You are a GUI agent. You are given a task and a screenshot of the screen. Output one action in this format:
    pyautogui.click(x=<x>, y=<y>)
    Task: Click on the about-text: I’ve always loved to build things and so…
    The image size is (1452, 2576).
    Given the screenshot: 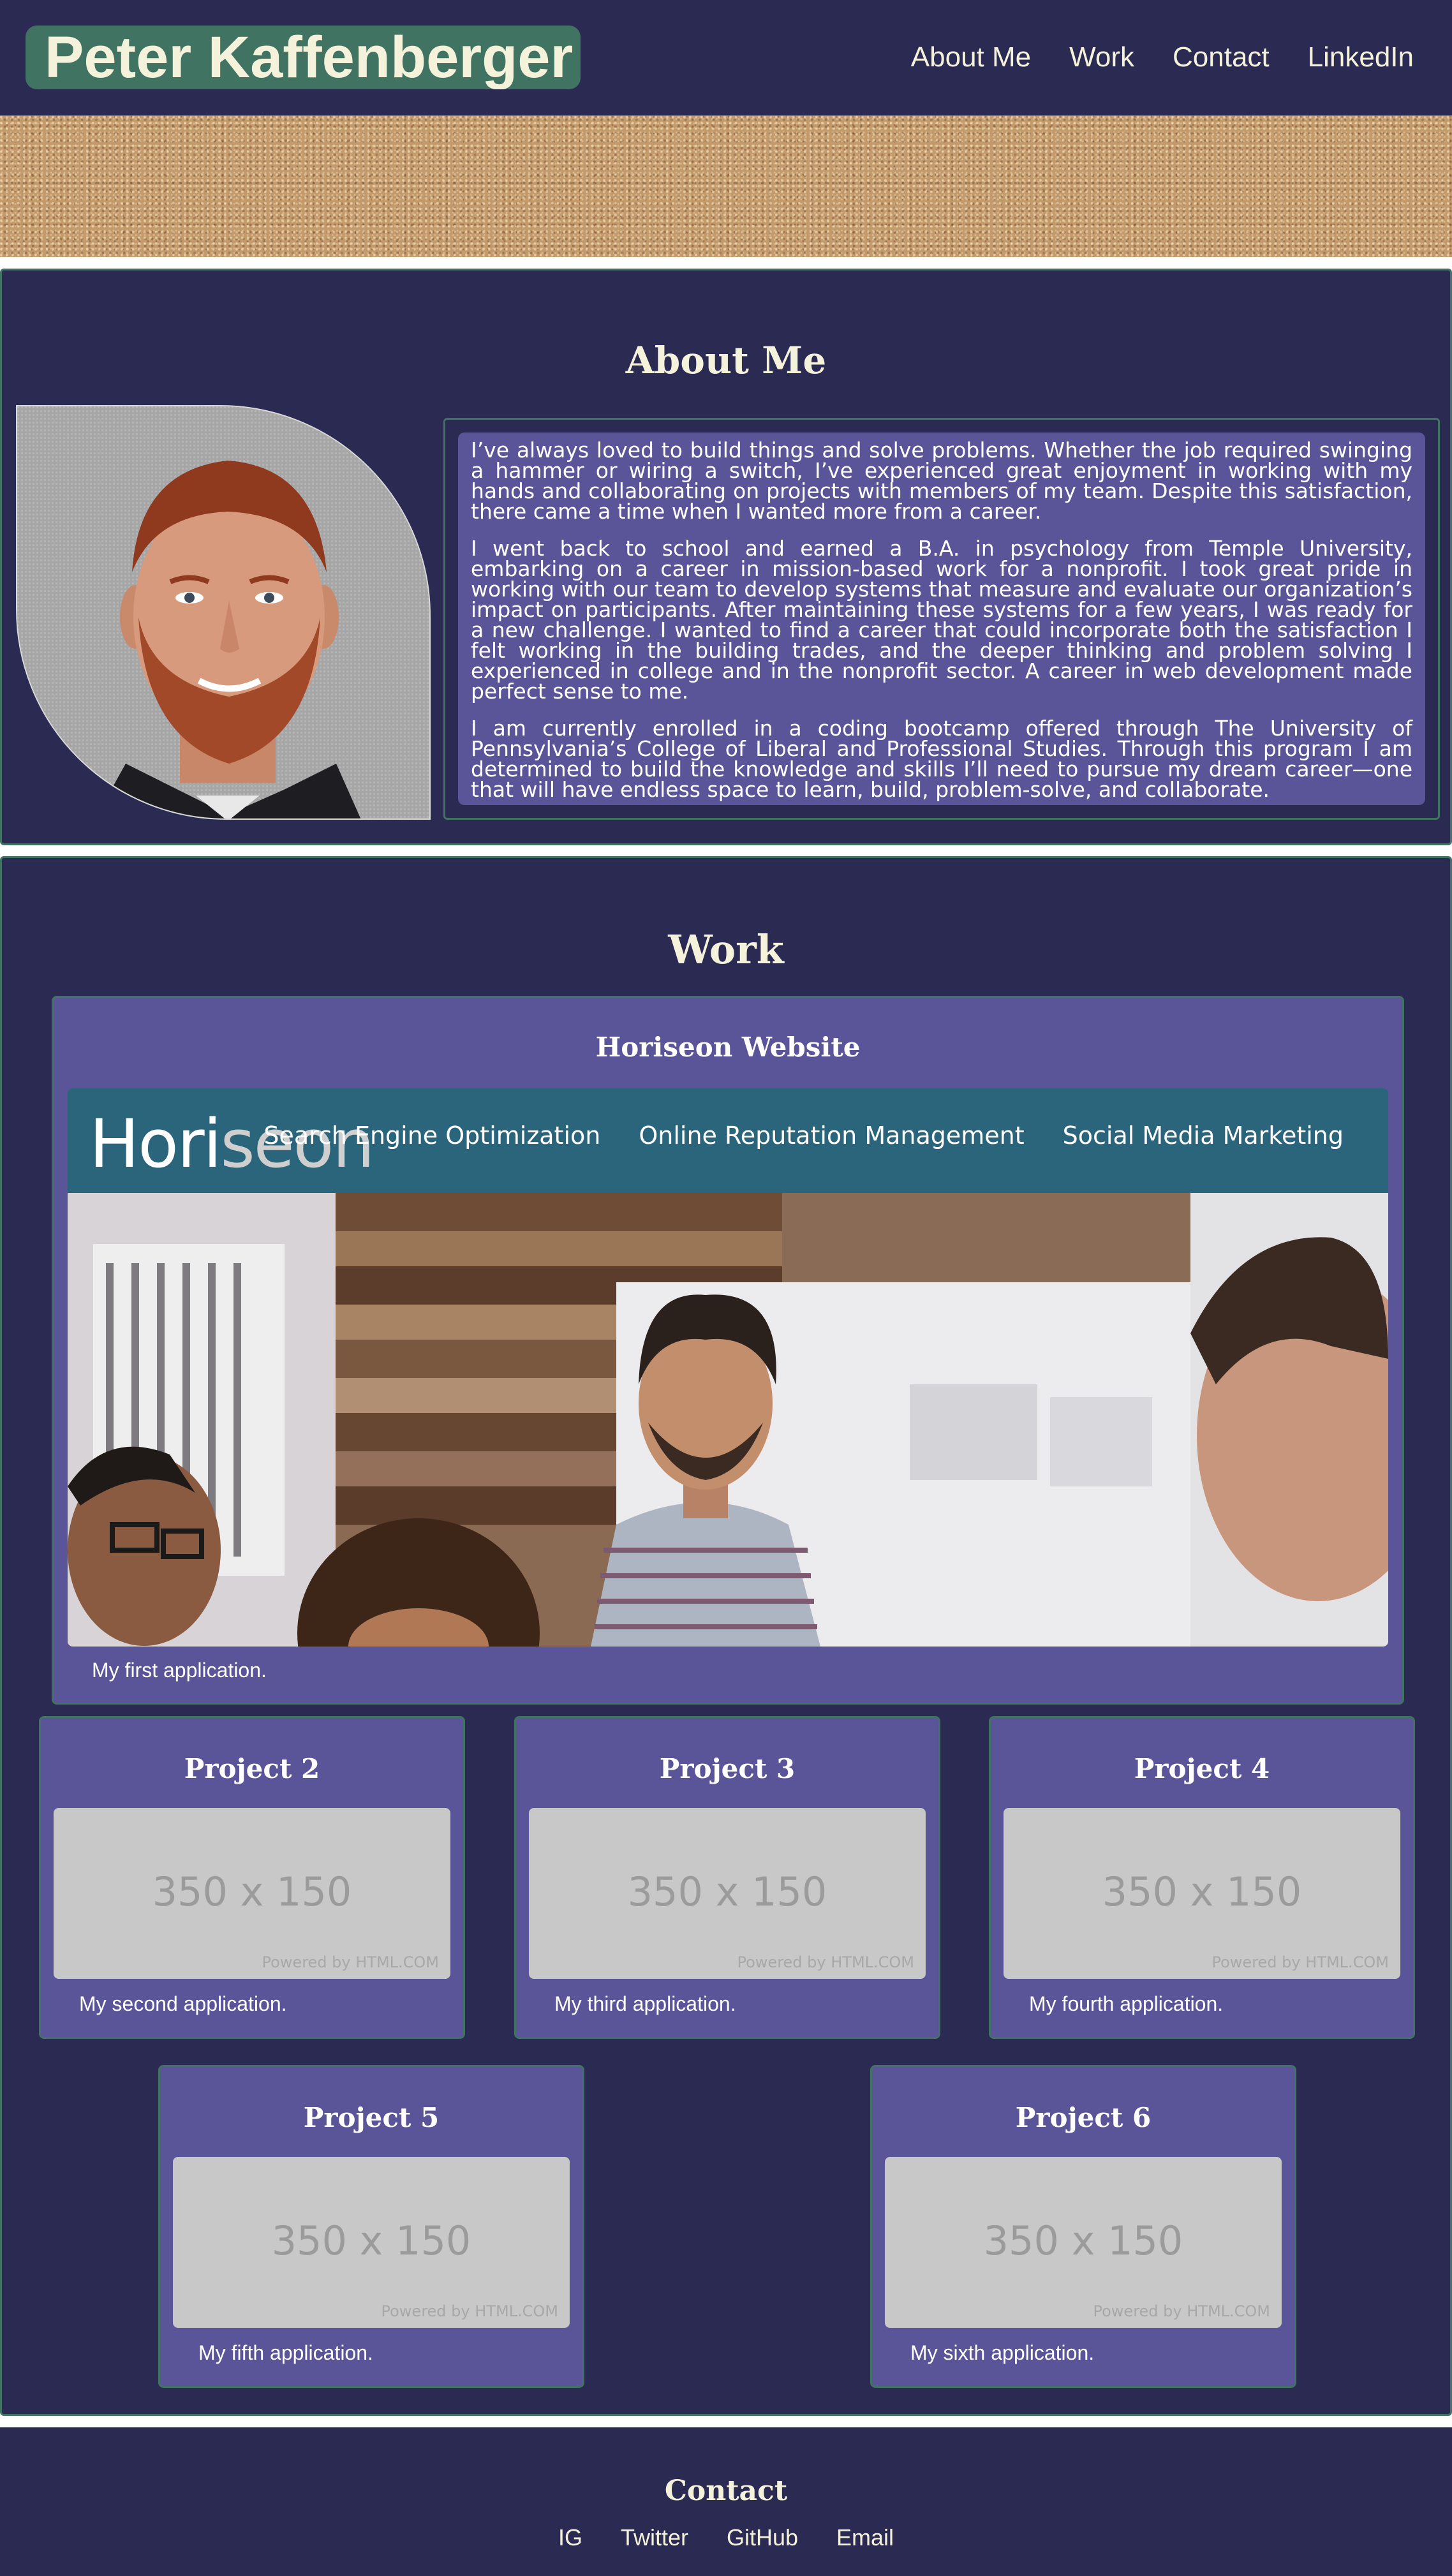 What is the action you would take?
    pyautogui.click(x=941, y=619)
    